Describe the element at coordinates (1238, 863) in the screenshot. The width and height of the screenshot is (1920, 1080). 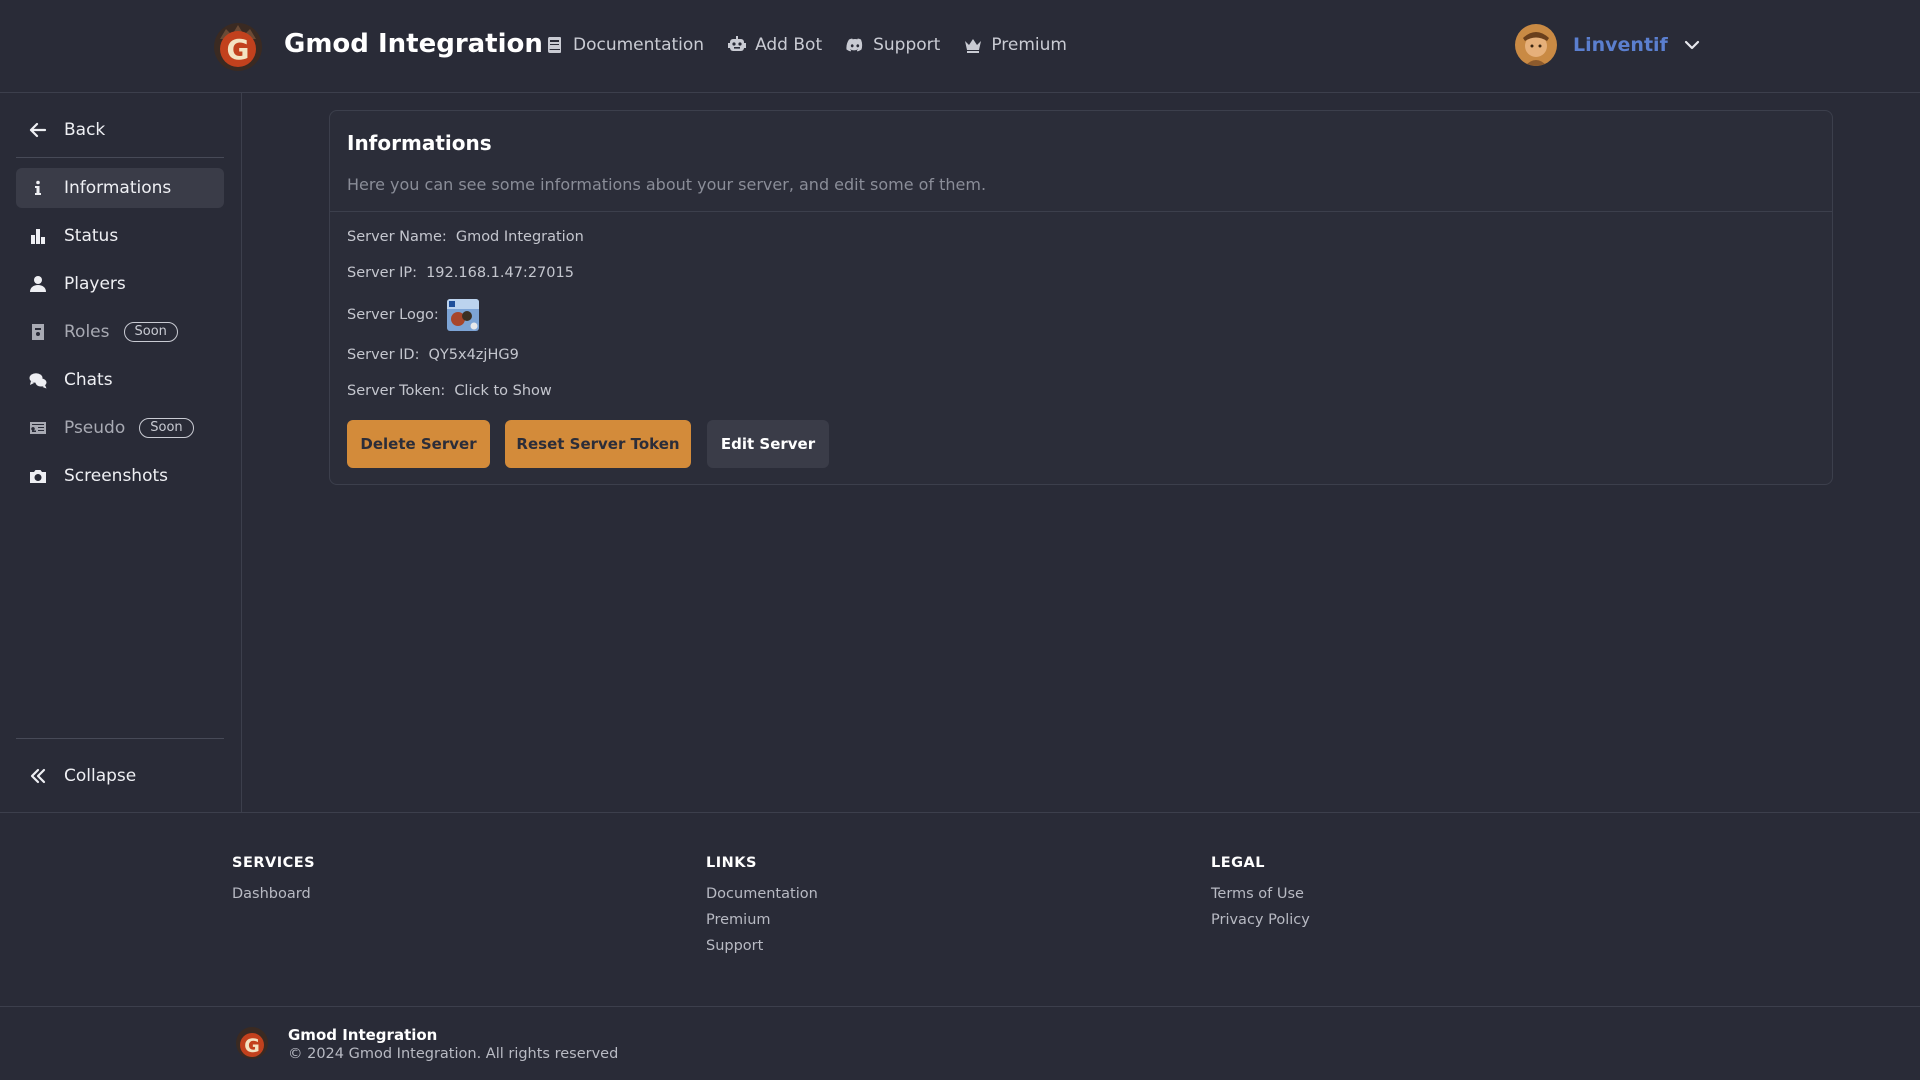
I see `footer-heading: LEGAL` at that location.